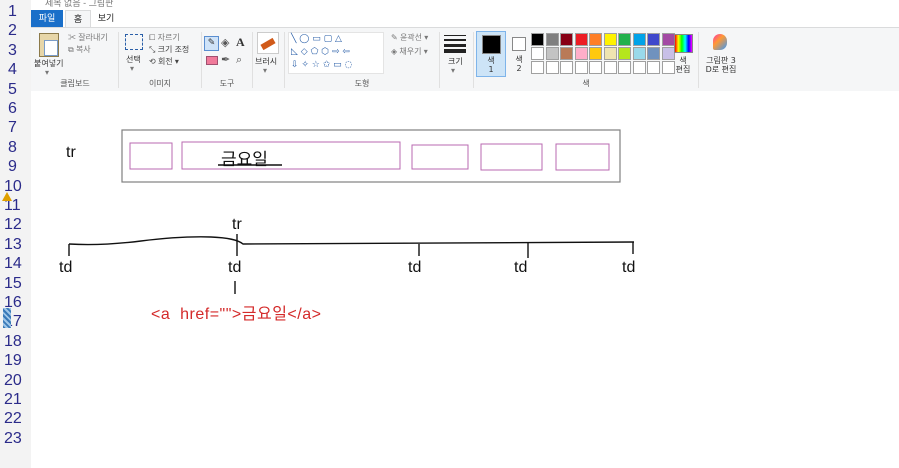 Image resolution: width=899 pixels, height=468 pixels. I want to click on line-number: 23, so click(13, 438).